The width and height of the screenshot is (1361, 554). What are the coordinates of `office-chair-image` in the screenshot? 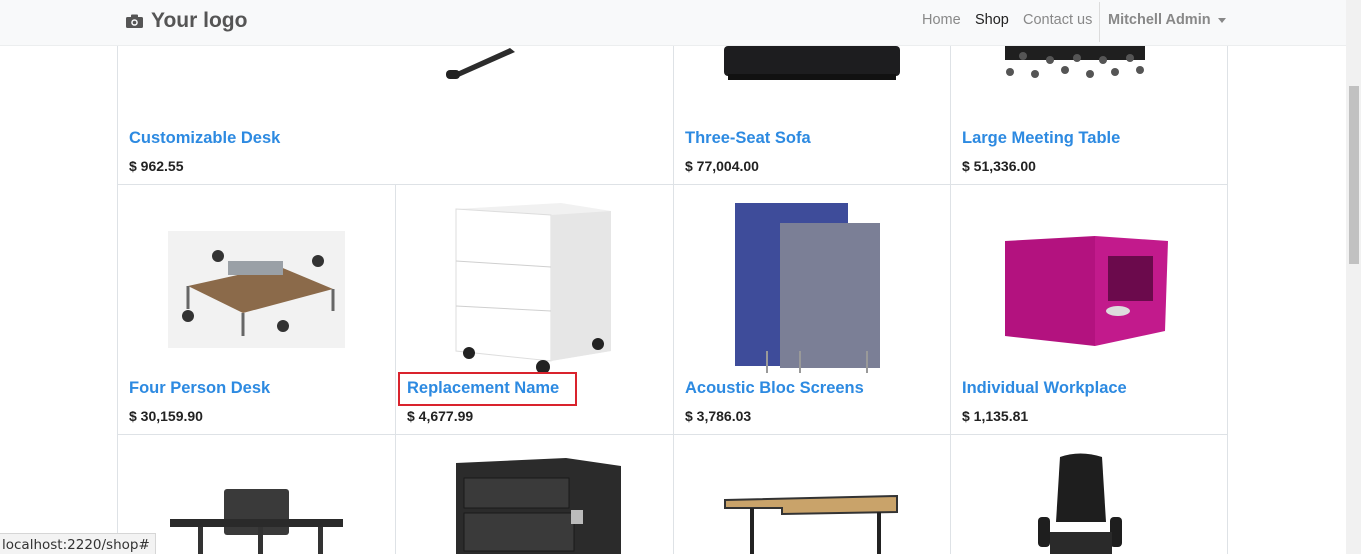 It's located at (1080, 503).